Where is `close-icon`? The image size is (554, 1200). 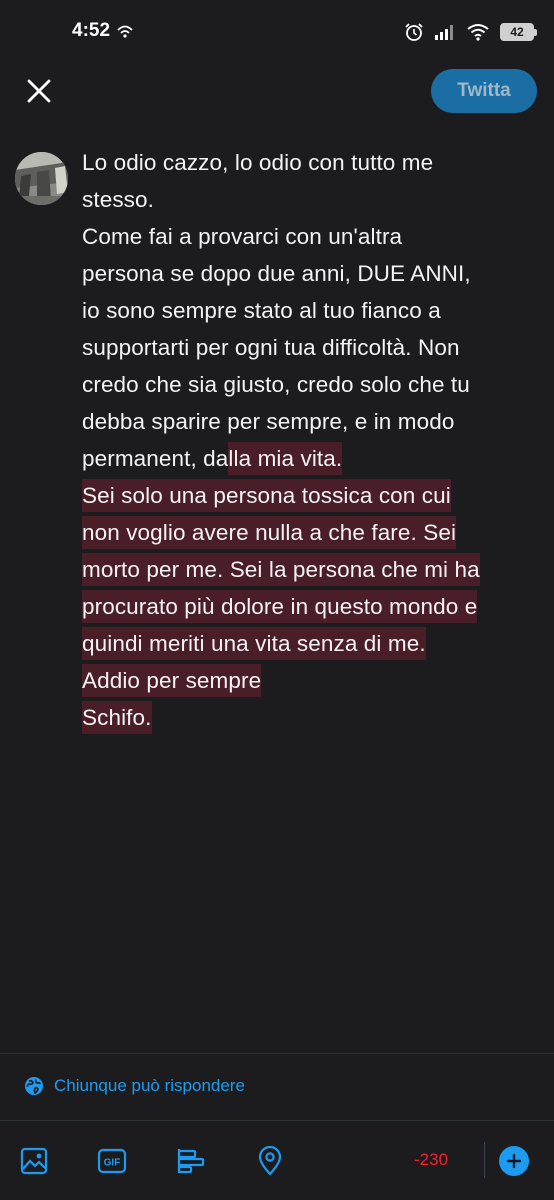
close-icon is located at coordinates (39, 91).